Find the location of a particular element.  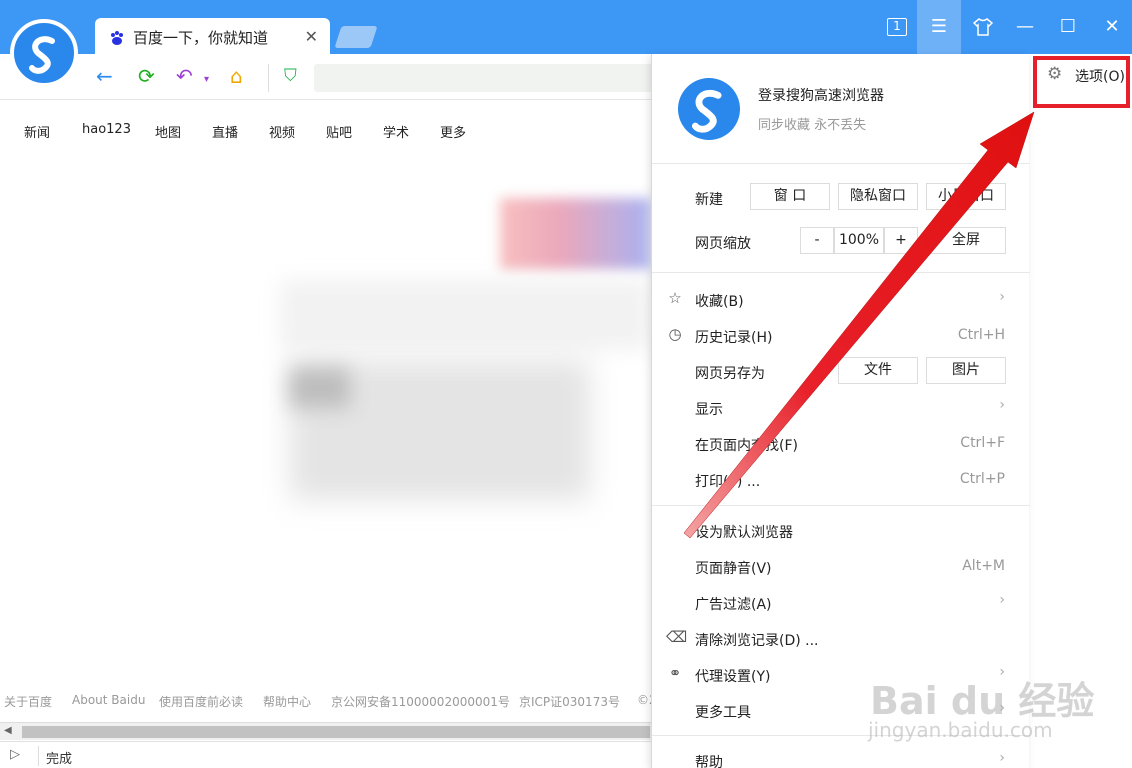

save-file-button: 文件 is located at coordinates (878, 370).